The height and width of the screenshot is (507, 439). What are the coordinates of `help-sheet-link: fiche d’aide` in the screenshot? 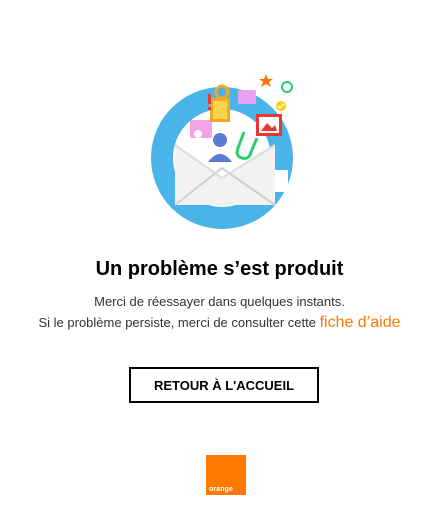 It's located at (360, 322).